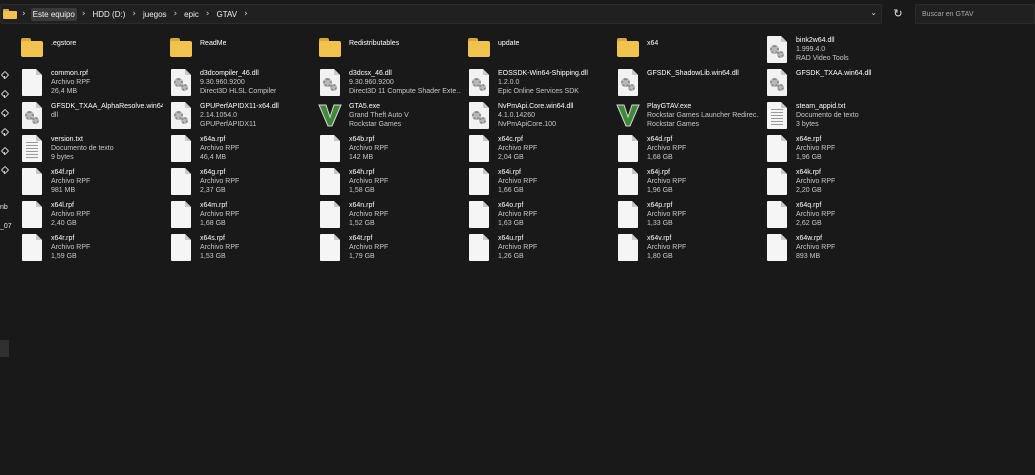  I want to click on file-item: x64m.rpf Archivo RPF 1,68 GB, so click(243, 216).